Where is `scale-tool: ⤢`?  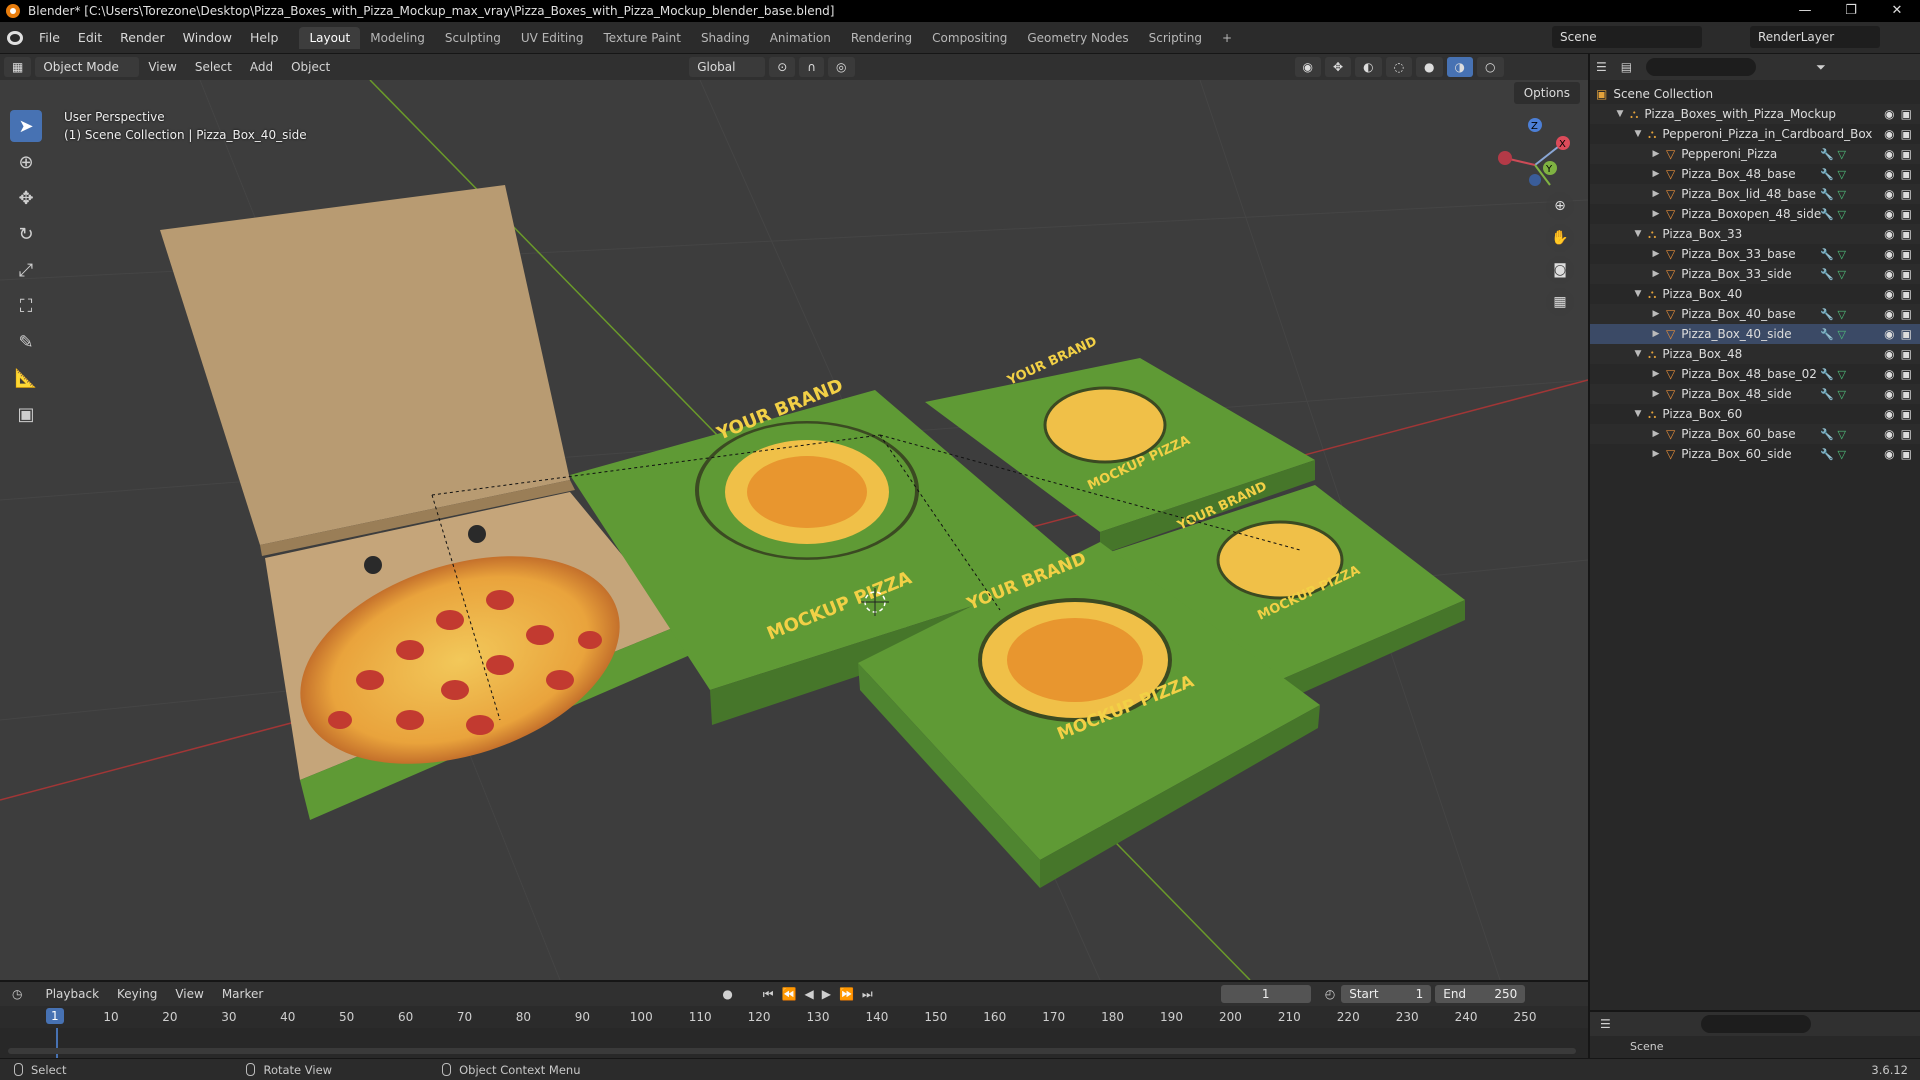
scale-tool: ⤢ is located at coordinates (26, 270).